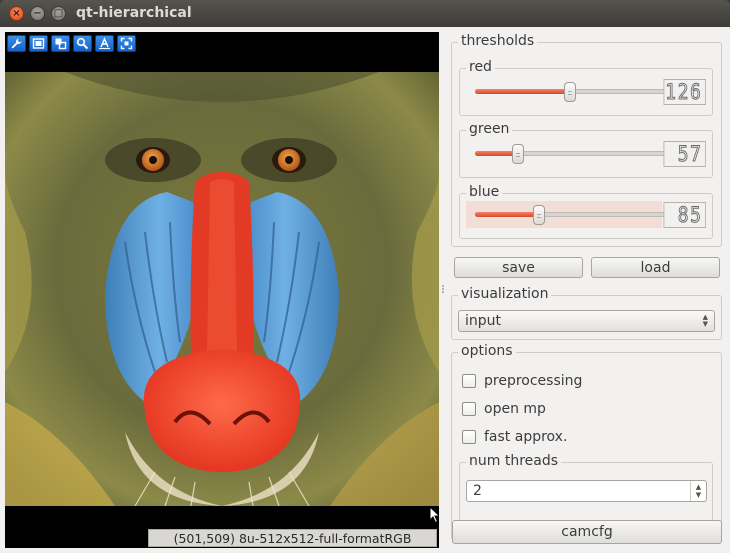  Describe the element at coordinates (705, 320) in the screenshot. I see `combo-arrows-icon: ▲ ▼` at that location.